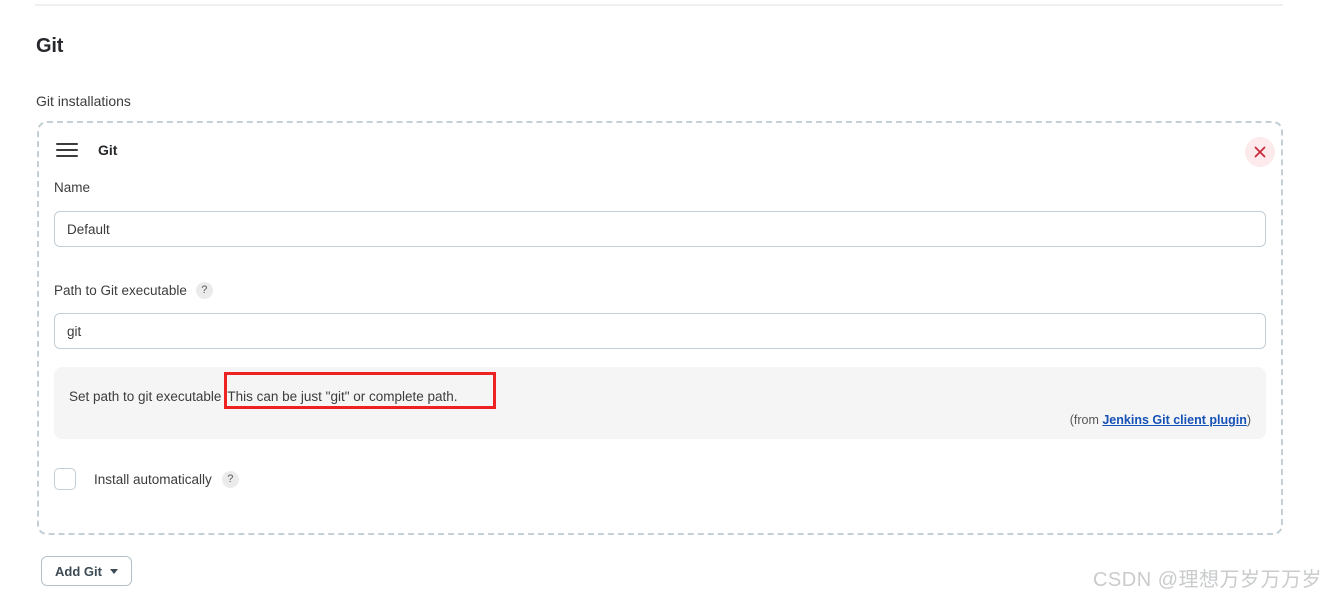 The image size is (1336, 598). What do you see at coordinates (108, 150) in the screenshot?
I see `installation-title: Git` at bounding box center [108, 150].